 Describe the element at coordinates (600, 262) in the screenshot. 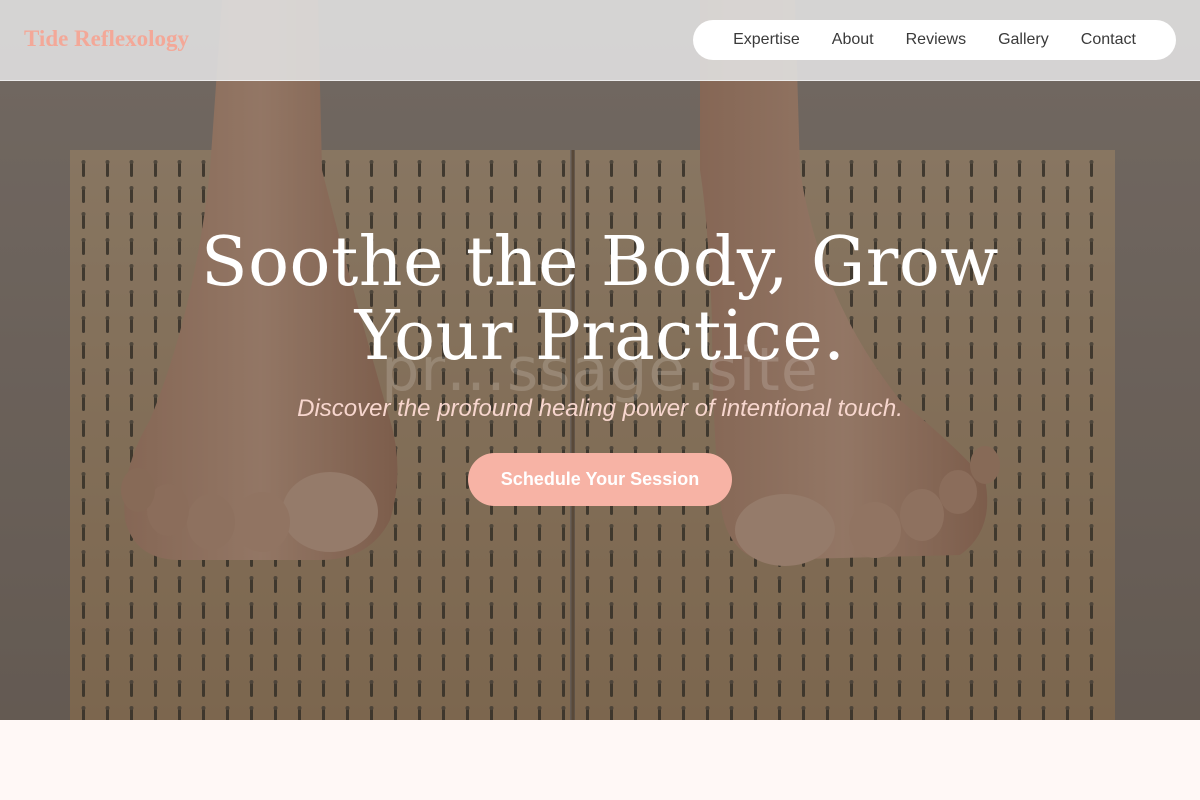

I see `hero-title-line-1: Soothe the Body, Grow` at that location.